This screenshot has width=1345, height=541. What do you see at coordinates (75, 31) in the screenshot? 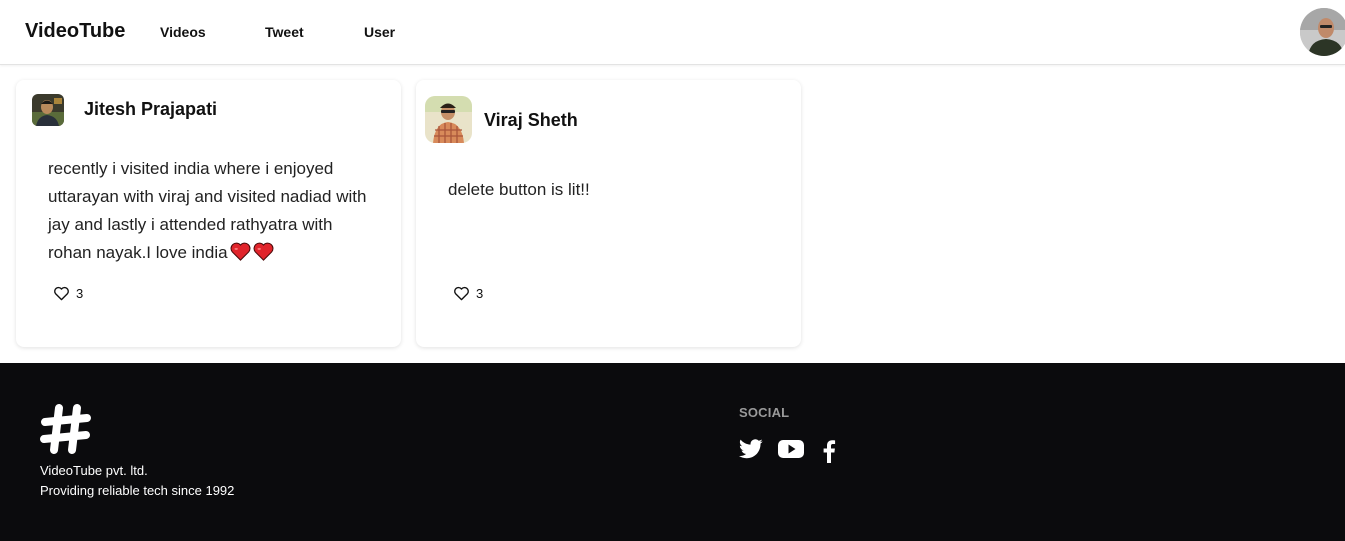
I see `brand-logo-text: VideoTube` at bounding box center [75, 31].